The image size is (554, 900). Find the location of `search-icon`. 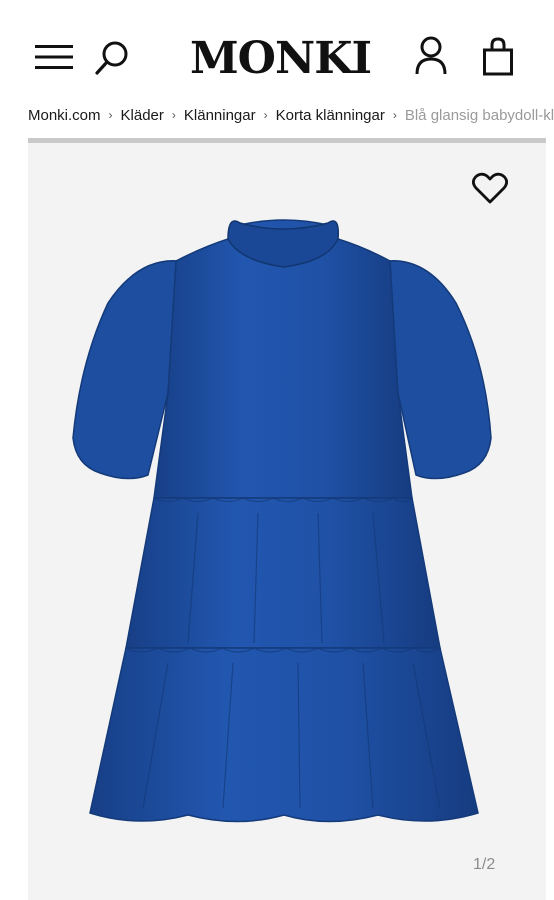

search-icon is located at coordinates (111, 58).